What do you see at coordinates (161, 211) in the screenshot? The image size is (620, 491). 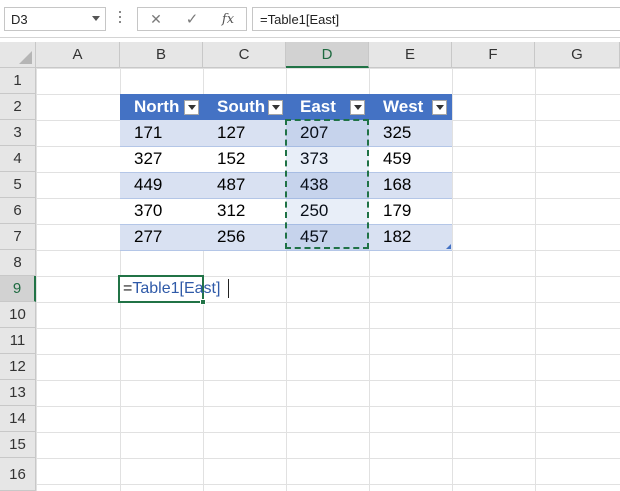 I see `table-cell: 370` at bounding box center [161, 211].